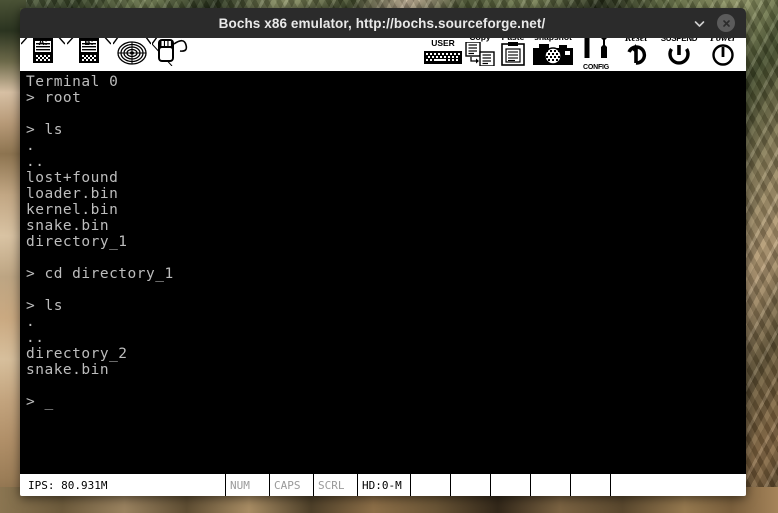 The image size is (778, 513). I want to click on toolbar-config-button: CONFIG, so click(596, 54).